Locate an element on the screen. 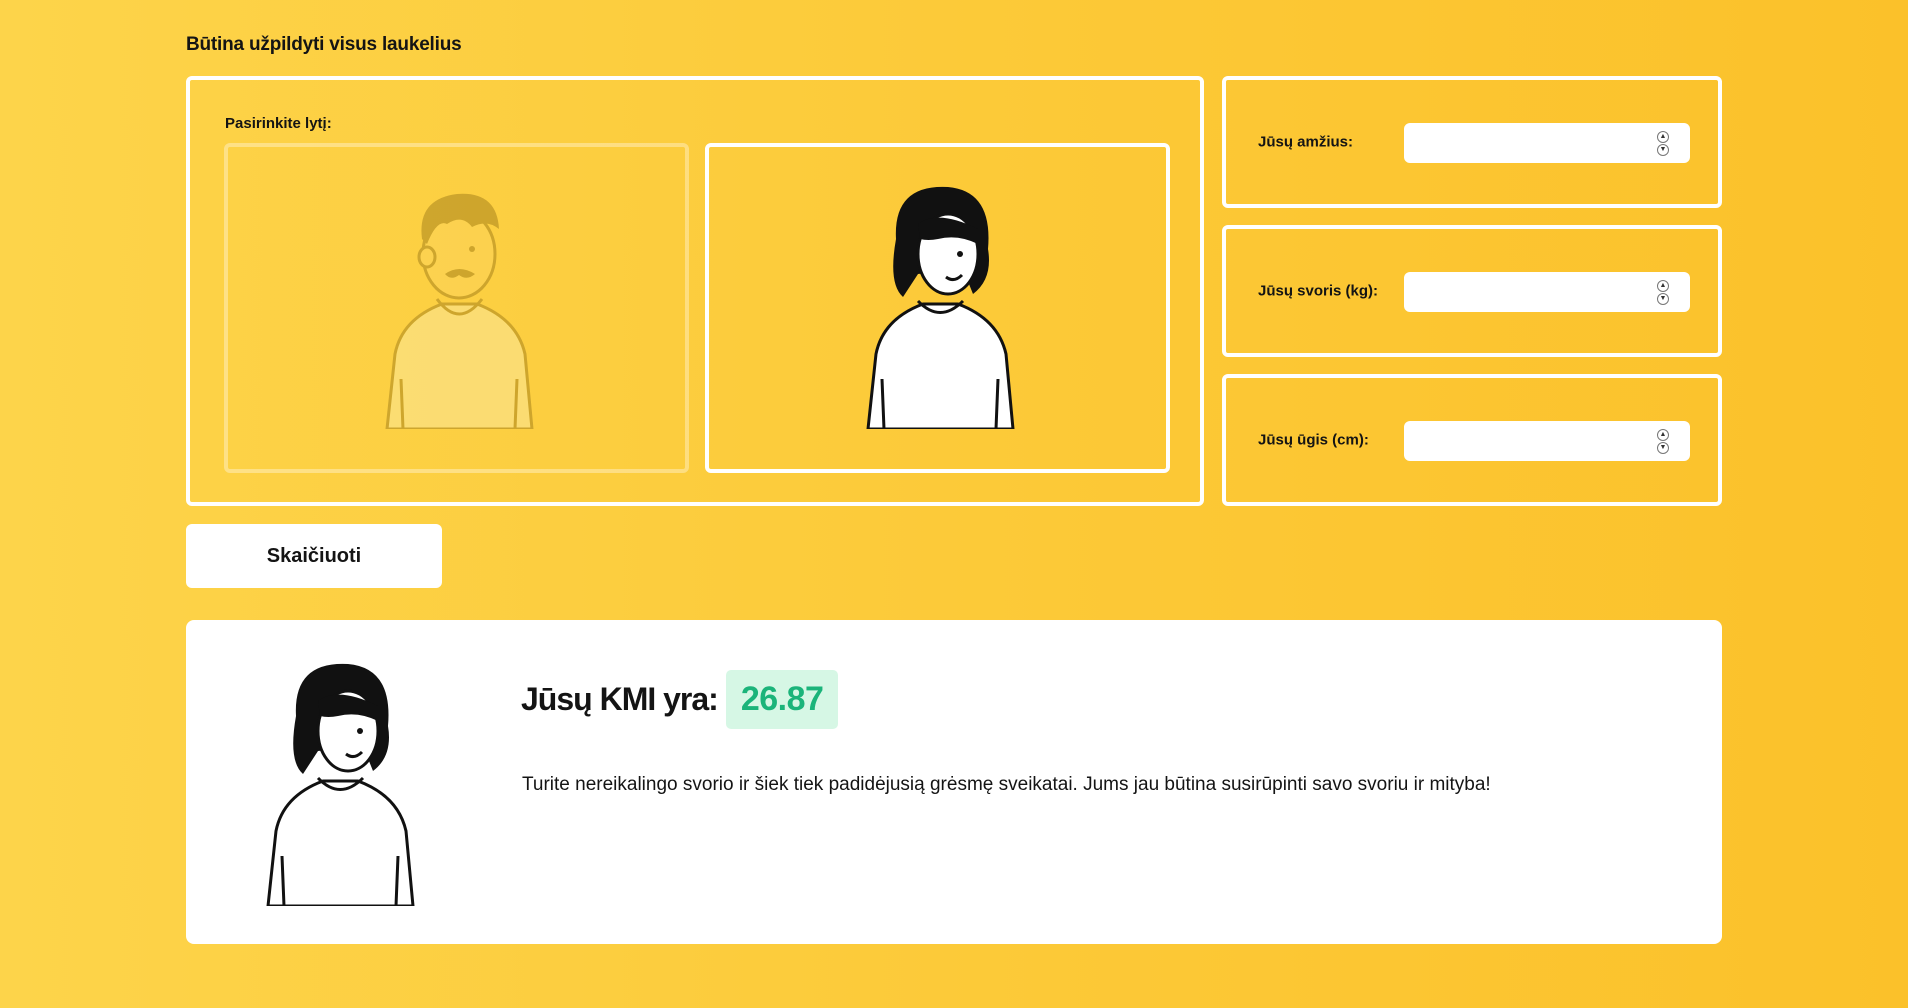 The height and width of the screenshot is (1008, 1908). height-stepper: ▲ ▼ is located at coordinates (1663, 441).